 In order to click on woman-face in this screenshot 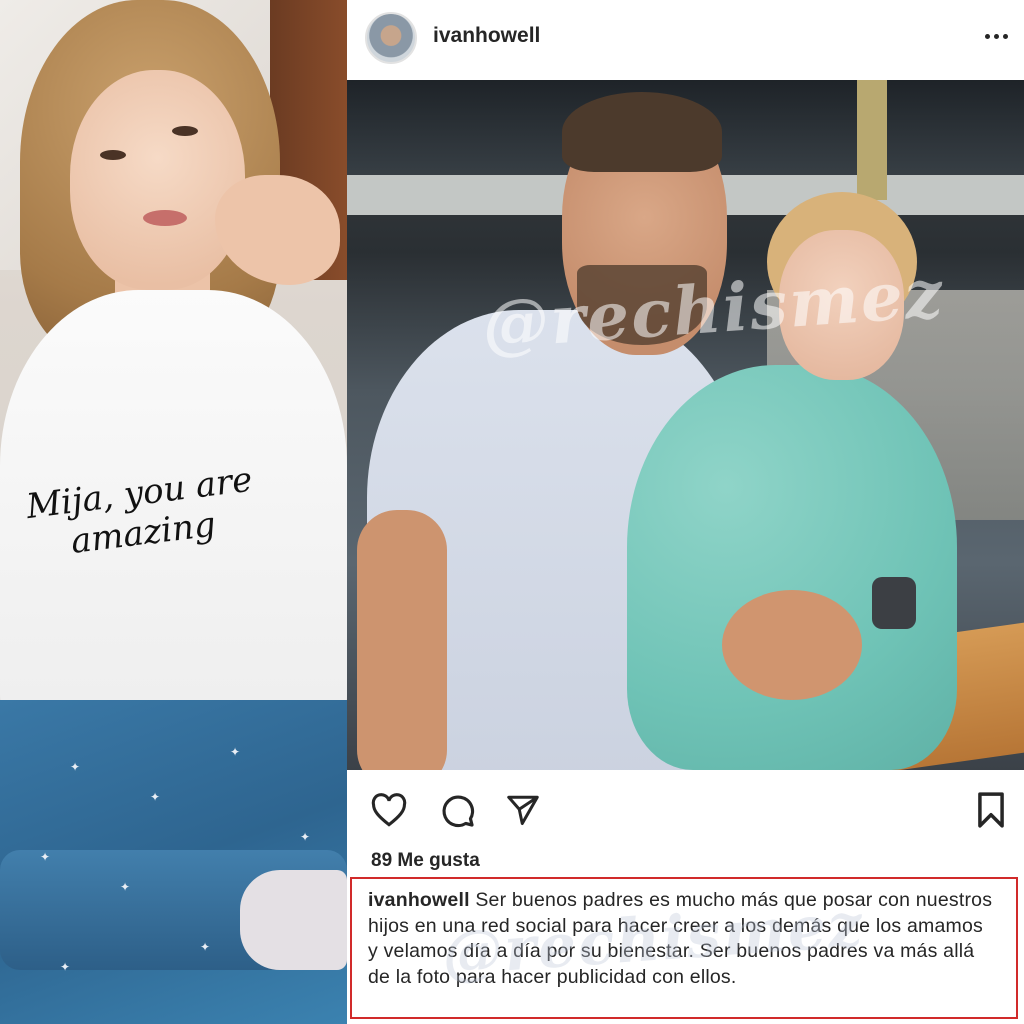, I will do `click(157, 180)`.